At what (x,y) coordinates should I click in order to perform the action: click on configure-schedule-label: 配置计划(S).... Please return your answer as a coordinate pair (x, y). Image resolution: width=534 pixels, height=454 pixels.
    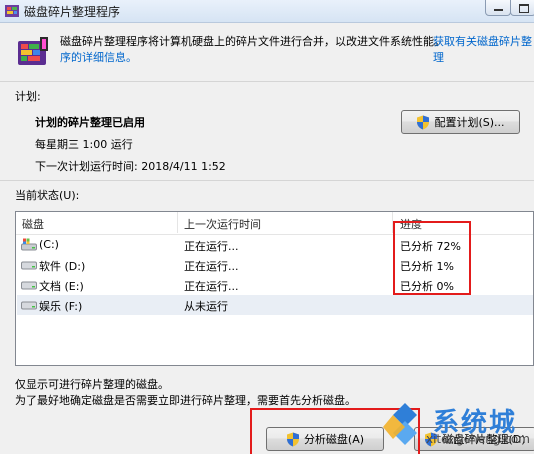
    Looking at the image, I should click on (469, 122).